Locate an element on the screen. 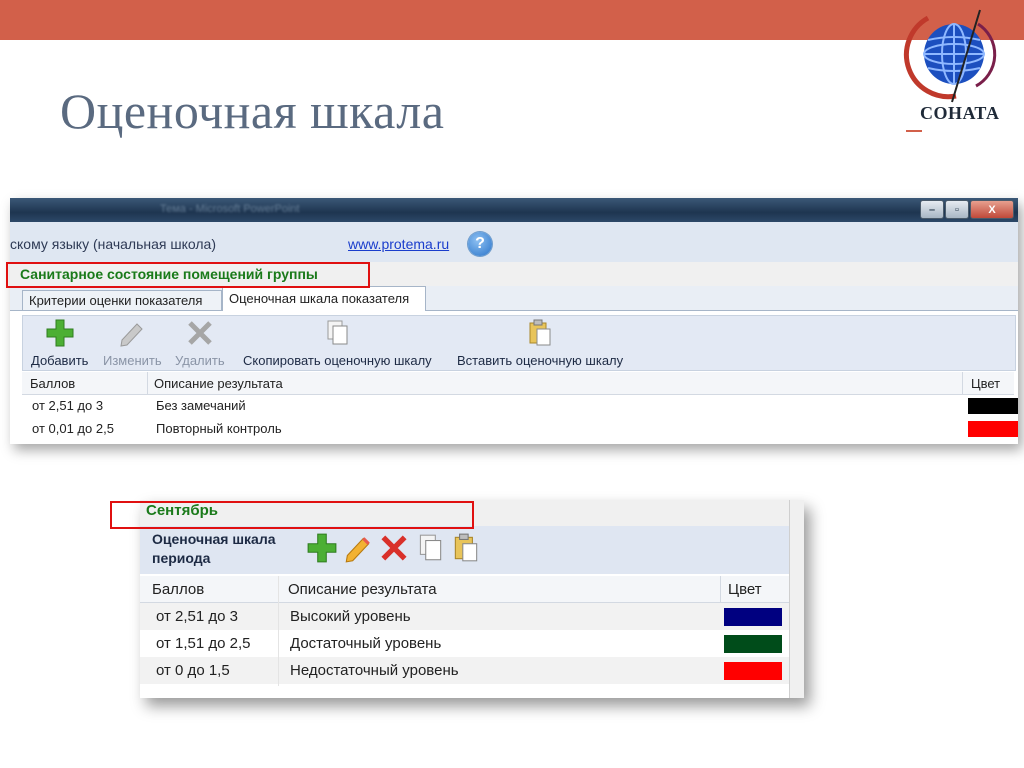  add-button is located at coordinates (324, 549).